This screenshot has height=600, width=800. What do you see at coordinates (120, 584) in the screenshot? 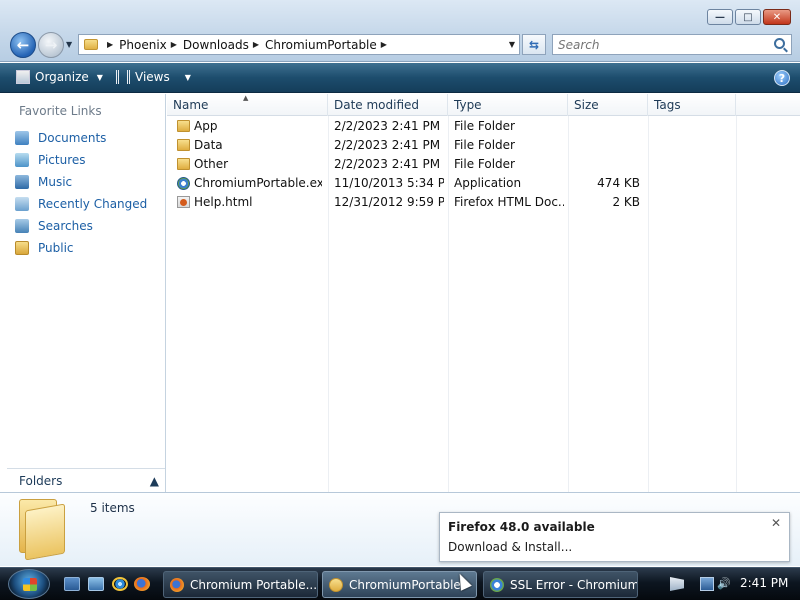
I see `internet-explorer-icon` at bounding box center [120, 584].